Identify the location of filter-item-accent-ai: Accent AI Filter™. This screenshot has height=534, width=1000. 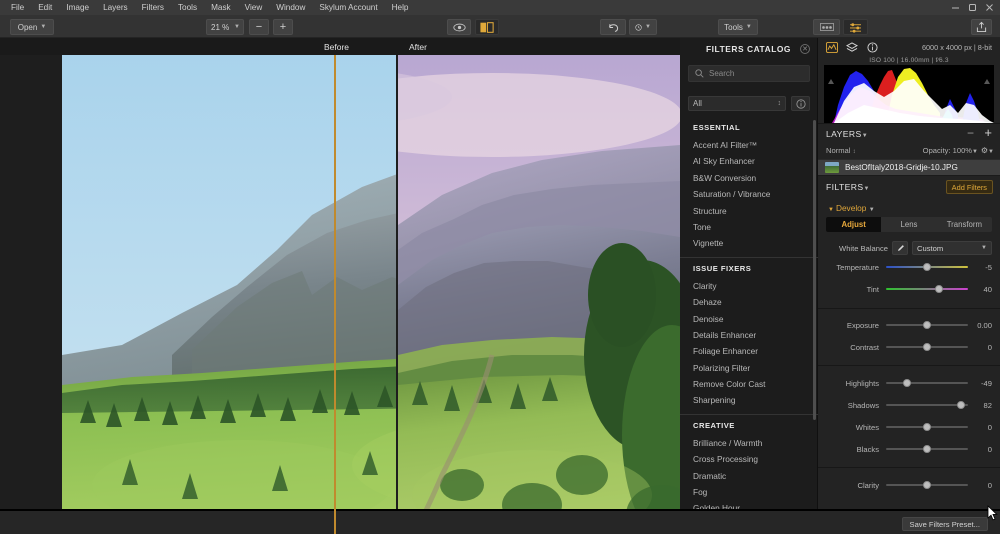
(749, 145).